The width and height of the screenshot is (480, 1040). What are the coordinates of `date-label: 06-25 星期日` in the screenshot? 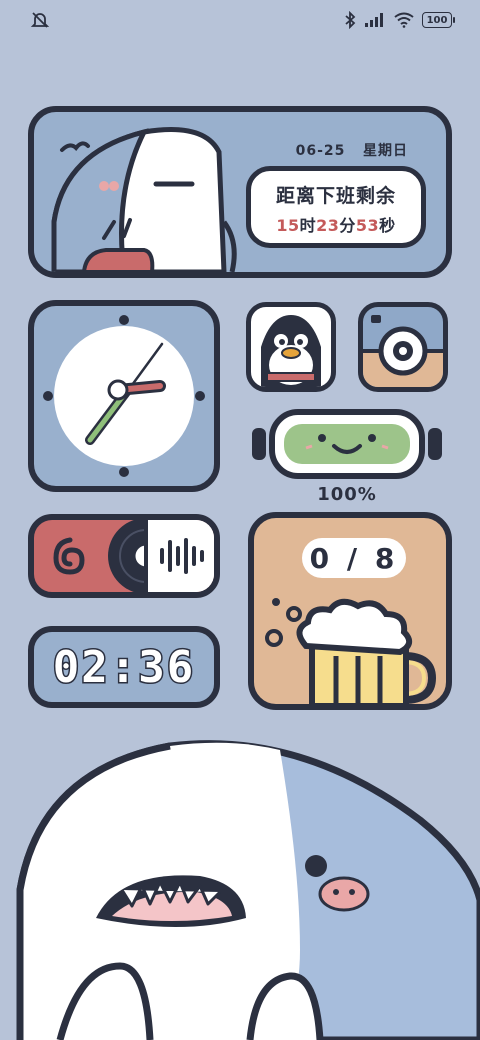 It's located at (352, 150).